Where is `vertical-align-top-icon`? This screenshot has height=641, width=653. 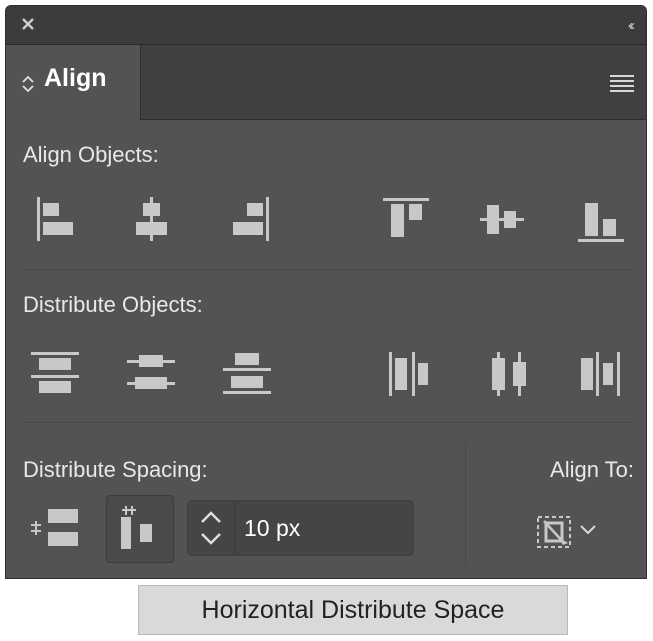
vertical-align-top-icon is located at coordinates (406, 219).